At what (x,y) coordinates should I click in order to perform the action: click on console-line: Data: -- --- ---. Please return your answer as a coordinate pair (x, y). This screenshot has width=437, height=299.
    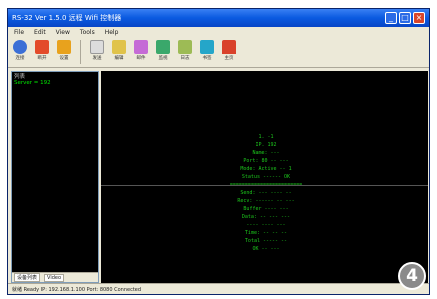
    Looking at the image, I should click on (266, 217).